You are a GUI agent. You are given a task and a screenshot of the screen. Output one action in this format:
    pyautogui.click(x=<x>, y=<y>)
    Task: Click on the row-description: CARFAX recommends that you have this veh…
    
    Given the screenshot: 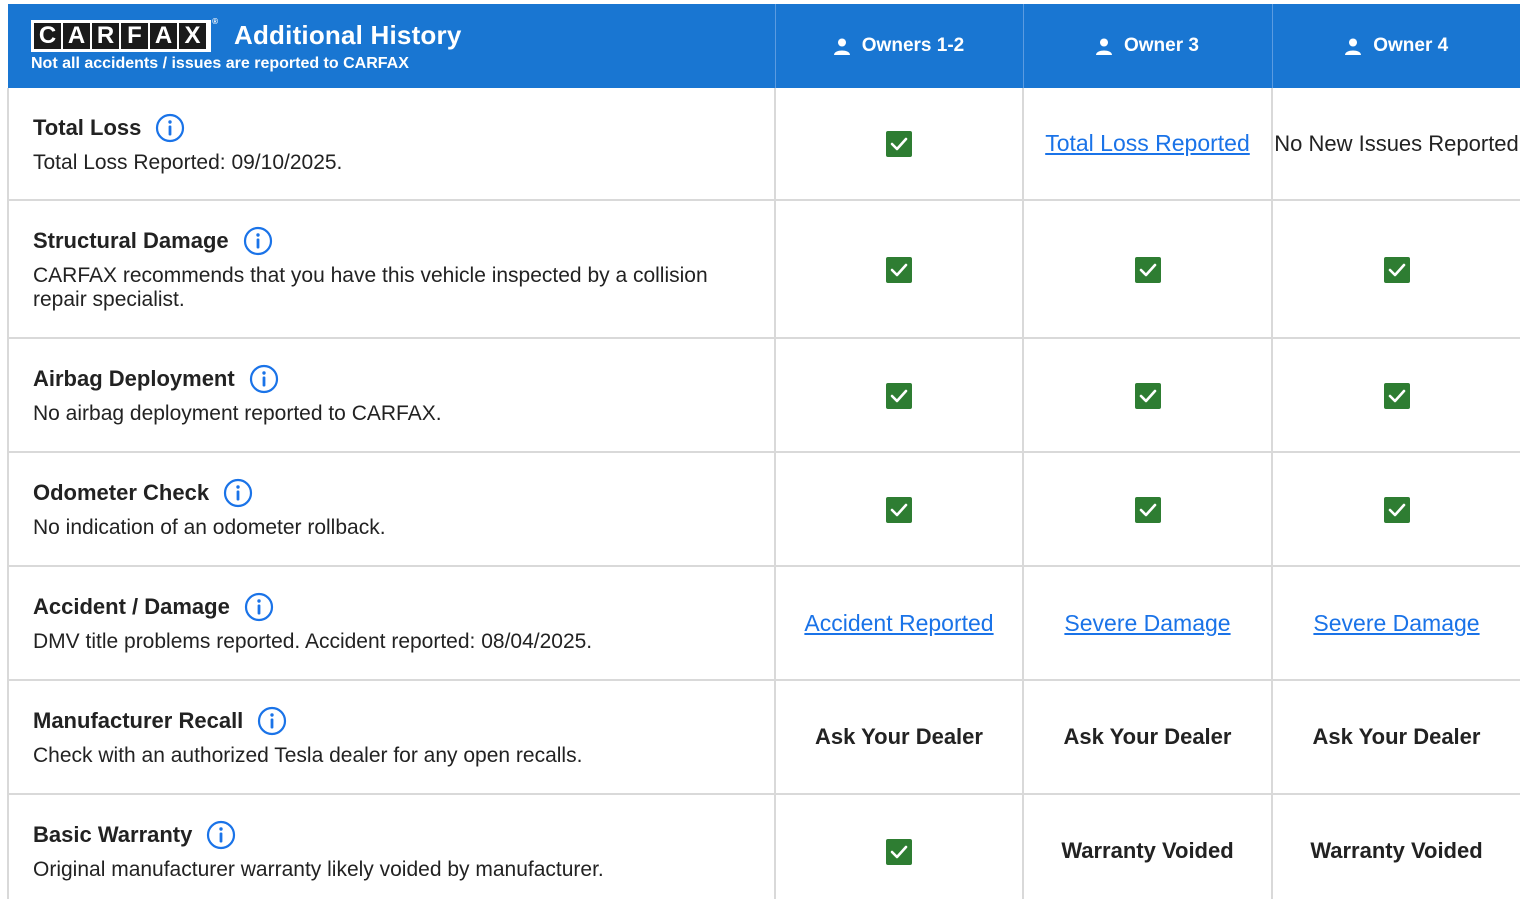 What is the action you would take?
    pyautogui.click(x=370, y=287)
    